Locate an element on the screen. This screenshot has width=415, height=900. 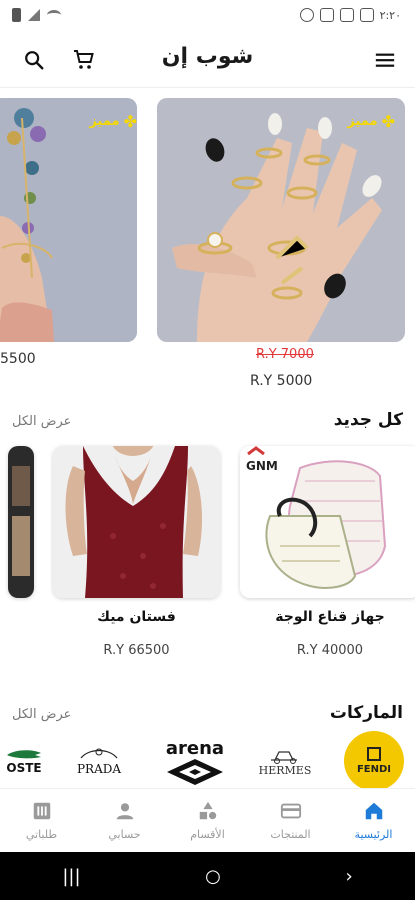
status-time: ٢:٢٠ is located at coordinates (390, 15).